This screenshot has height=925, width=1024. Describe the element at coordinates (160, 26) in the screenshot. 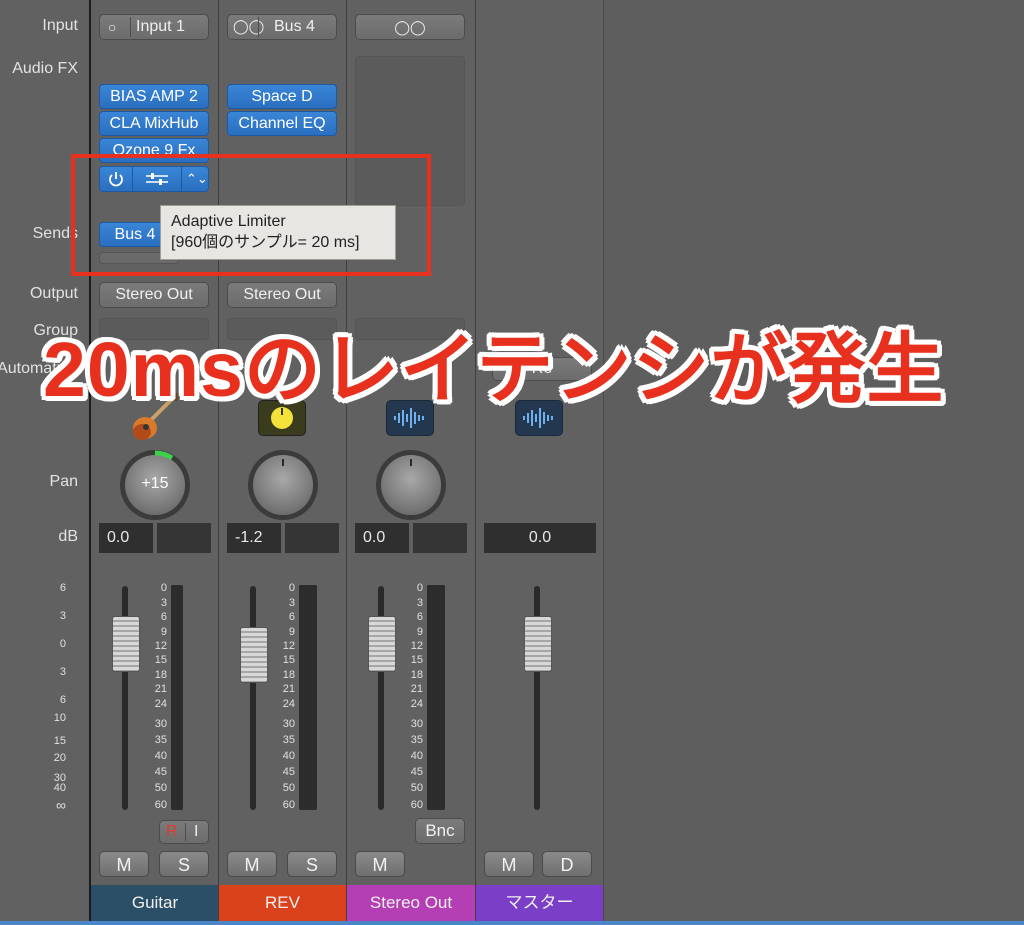

I see `input-slot-label: Input 1` at that location.